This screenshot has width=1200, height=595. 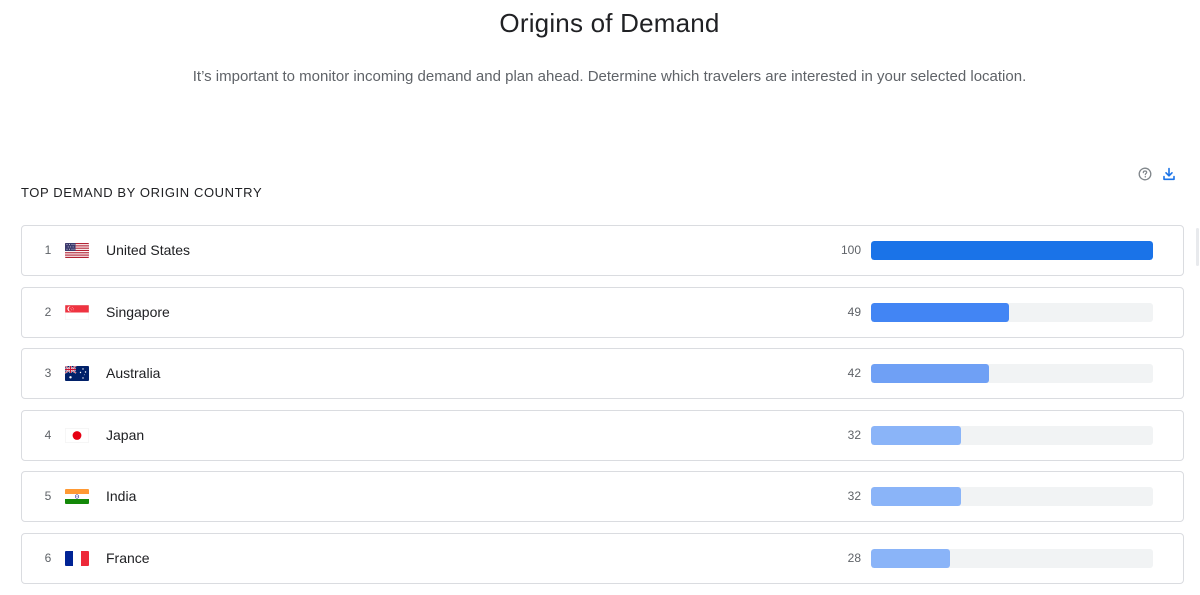 What do you see at coordinates (854, 311) in the screenshot?
I see `row-value-label: 49` at bounding box center [854, 311].